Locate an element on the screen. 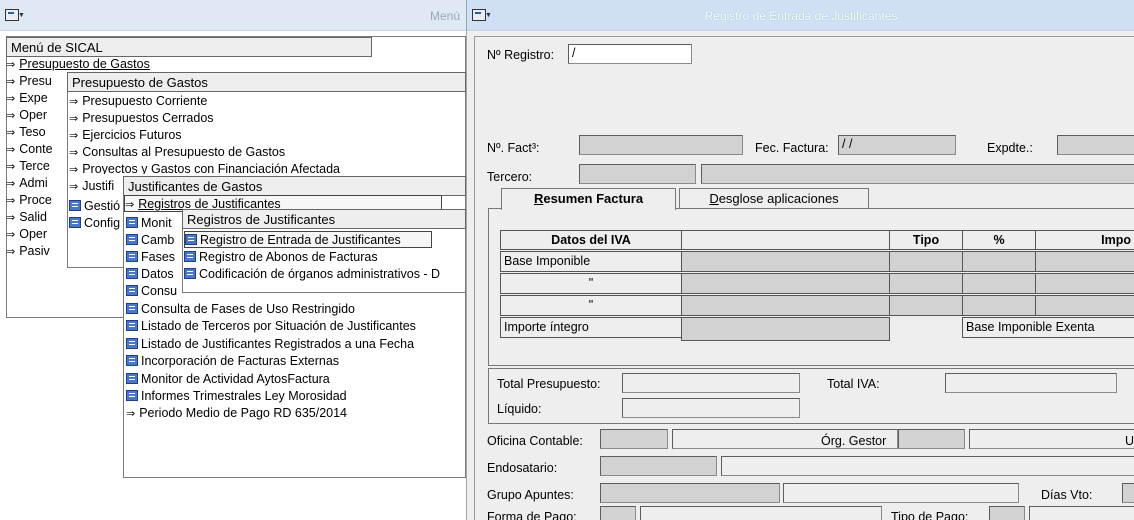 The width and height of the screenshot is (1134, 520). iva-row-label-importe-integro: Importe íntegro is located at coordinates (591, 327).